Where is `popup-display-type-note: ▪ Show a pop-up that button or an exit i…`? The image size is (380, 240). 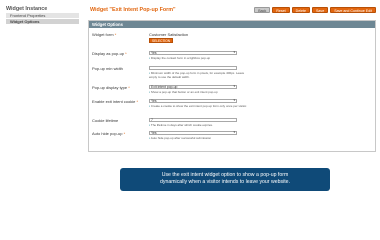 popup-display-type-note: ▪ Show a pop-up that button or an exit i… is located at coordinates (183, 92).